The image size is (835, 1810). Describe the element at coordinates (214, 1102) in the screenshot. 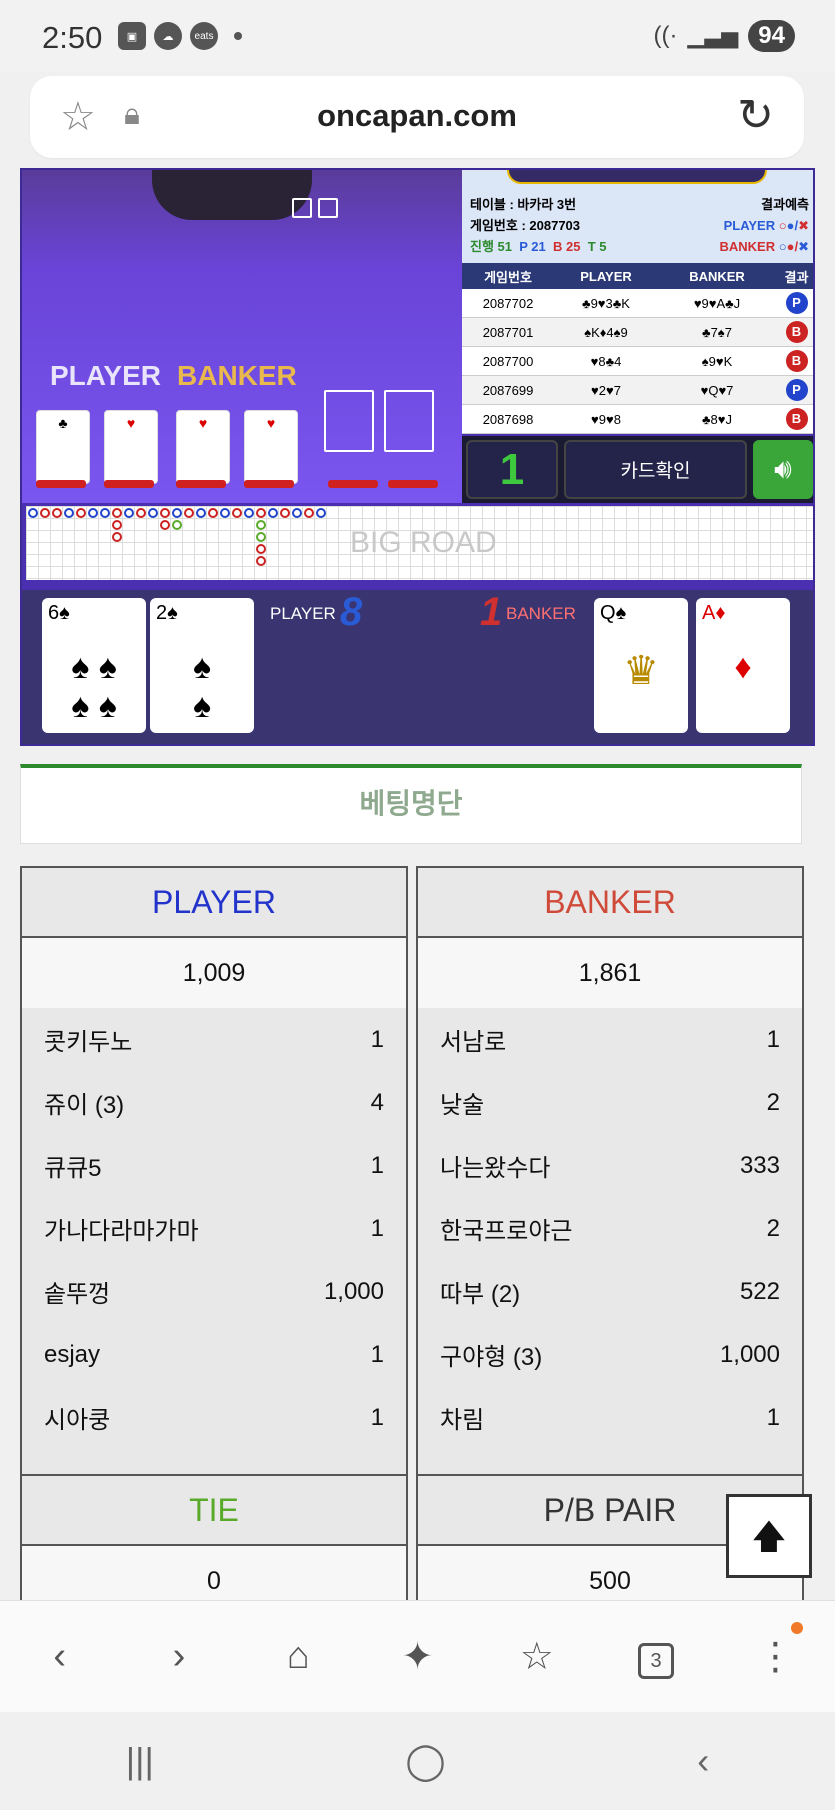

I see `bet-row: 쥬이 (3) 4` at that location.